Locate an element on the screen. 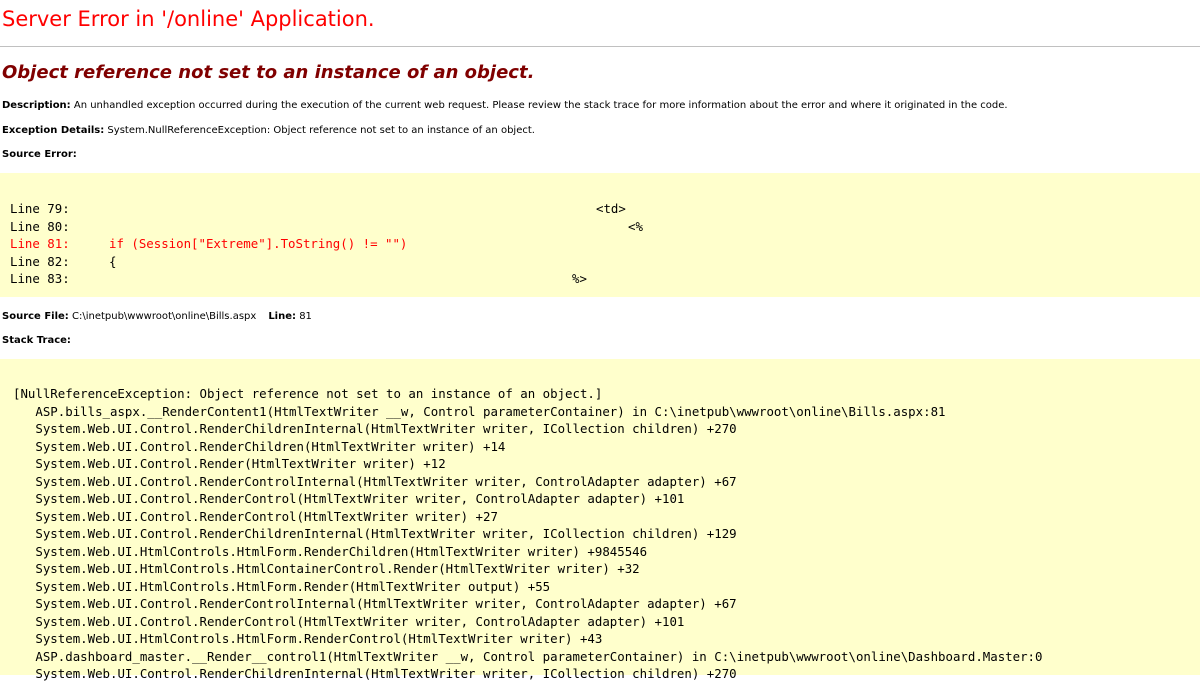 Image resolution: width=1200 pixels, height=683 pixels. source-line-label: Line 83: is located at coordinates (40, 278).